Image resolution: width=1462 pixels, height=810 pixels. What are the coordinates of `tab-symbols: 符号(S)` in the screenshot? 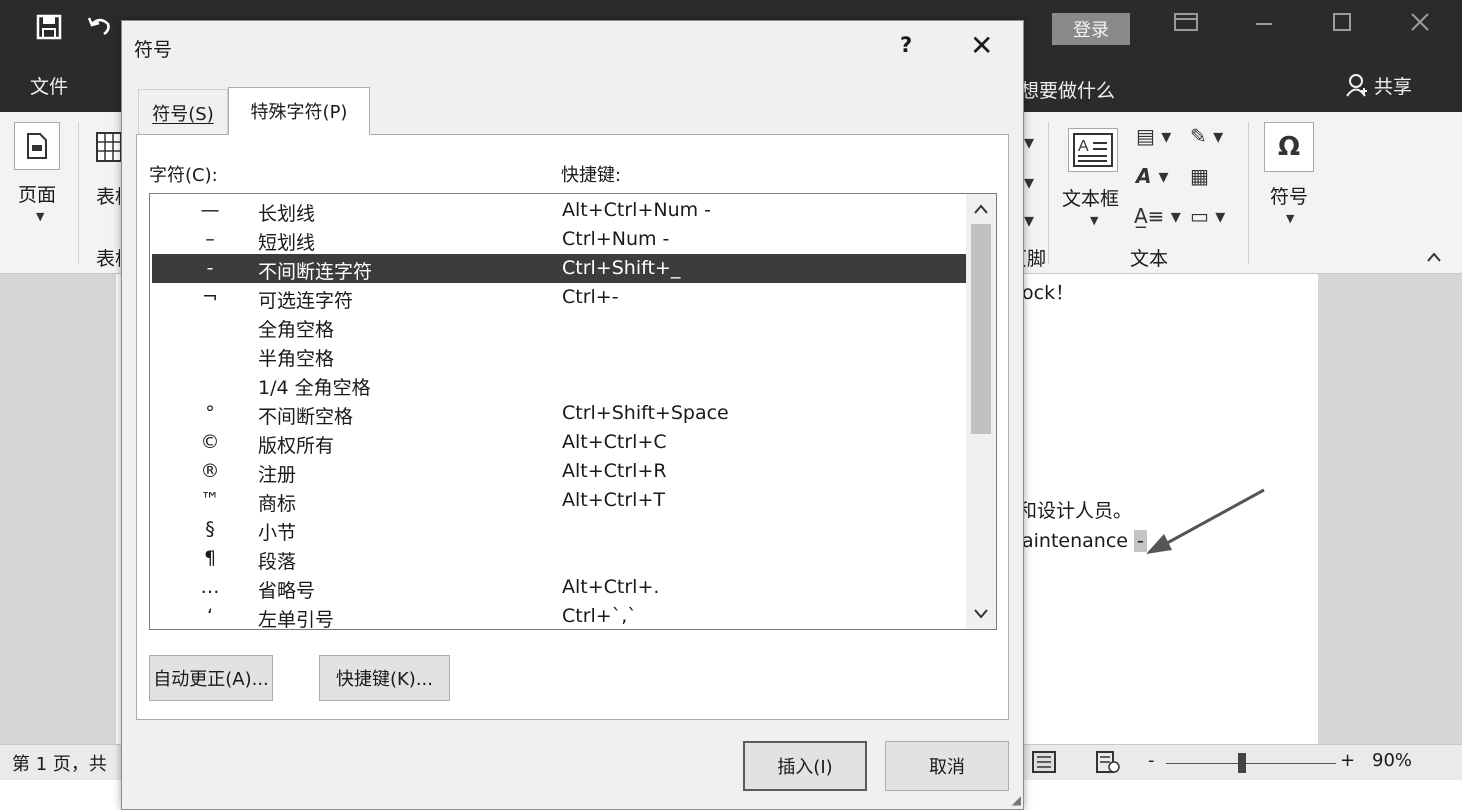 It's located at (183, 112).